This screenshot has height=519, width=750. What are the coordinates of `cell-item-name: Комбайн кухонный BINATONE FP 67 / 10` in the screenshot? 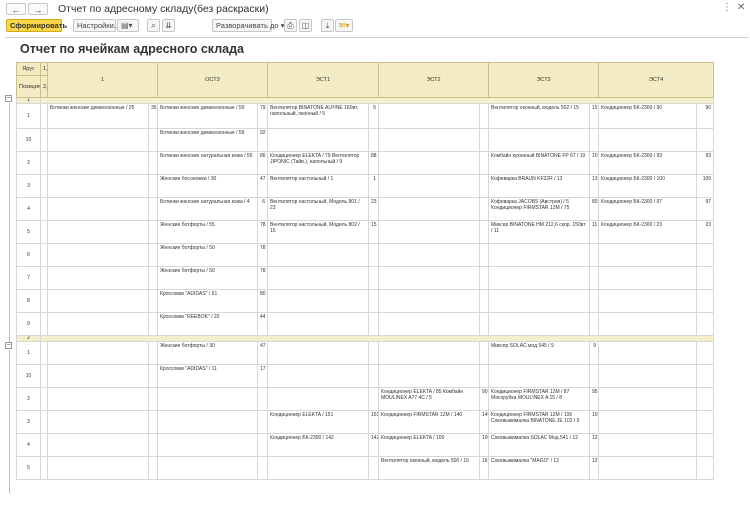 It's located at (539, 163).